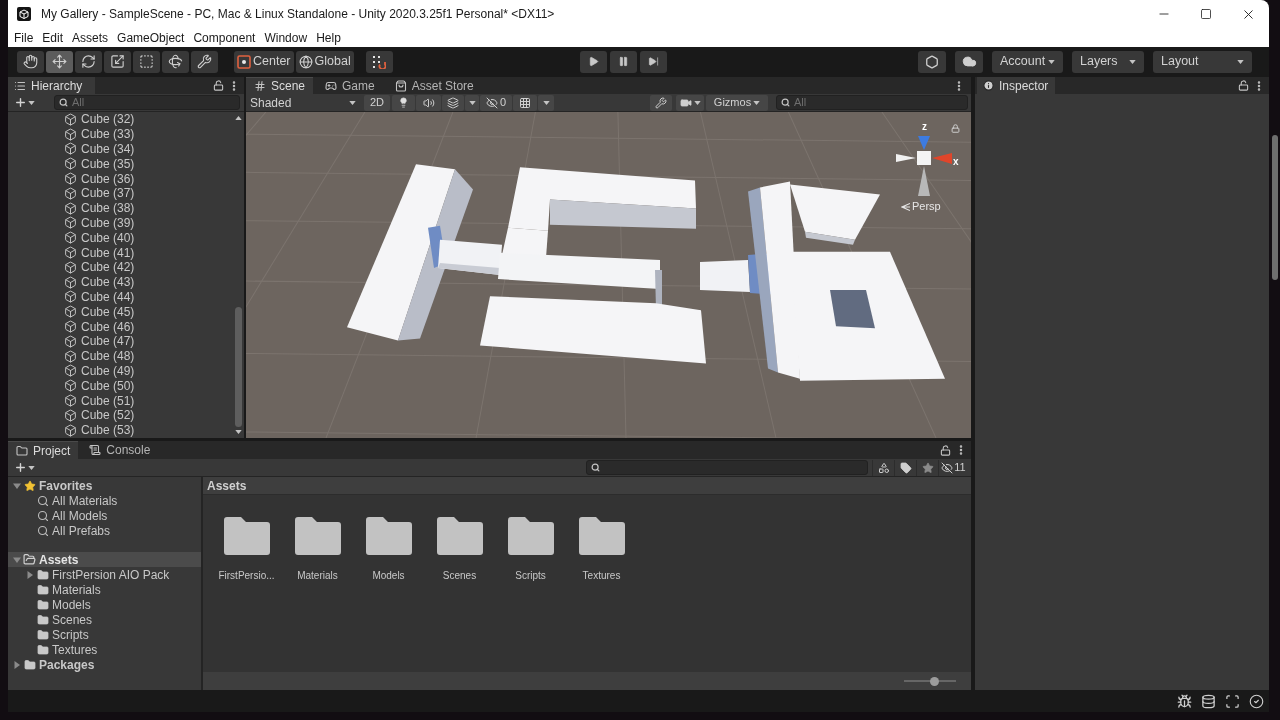 The image size is (1280, 720). What do you see at coordinates (727, 467) in the screenshot?
I see `search-field` at bounding box center [727, 467].